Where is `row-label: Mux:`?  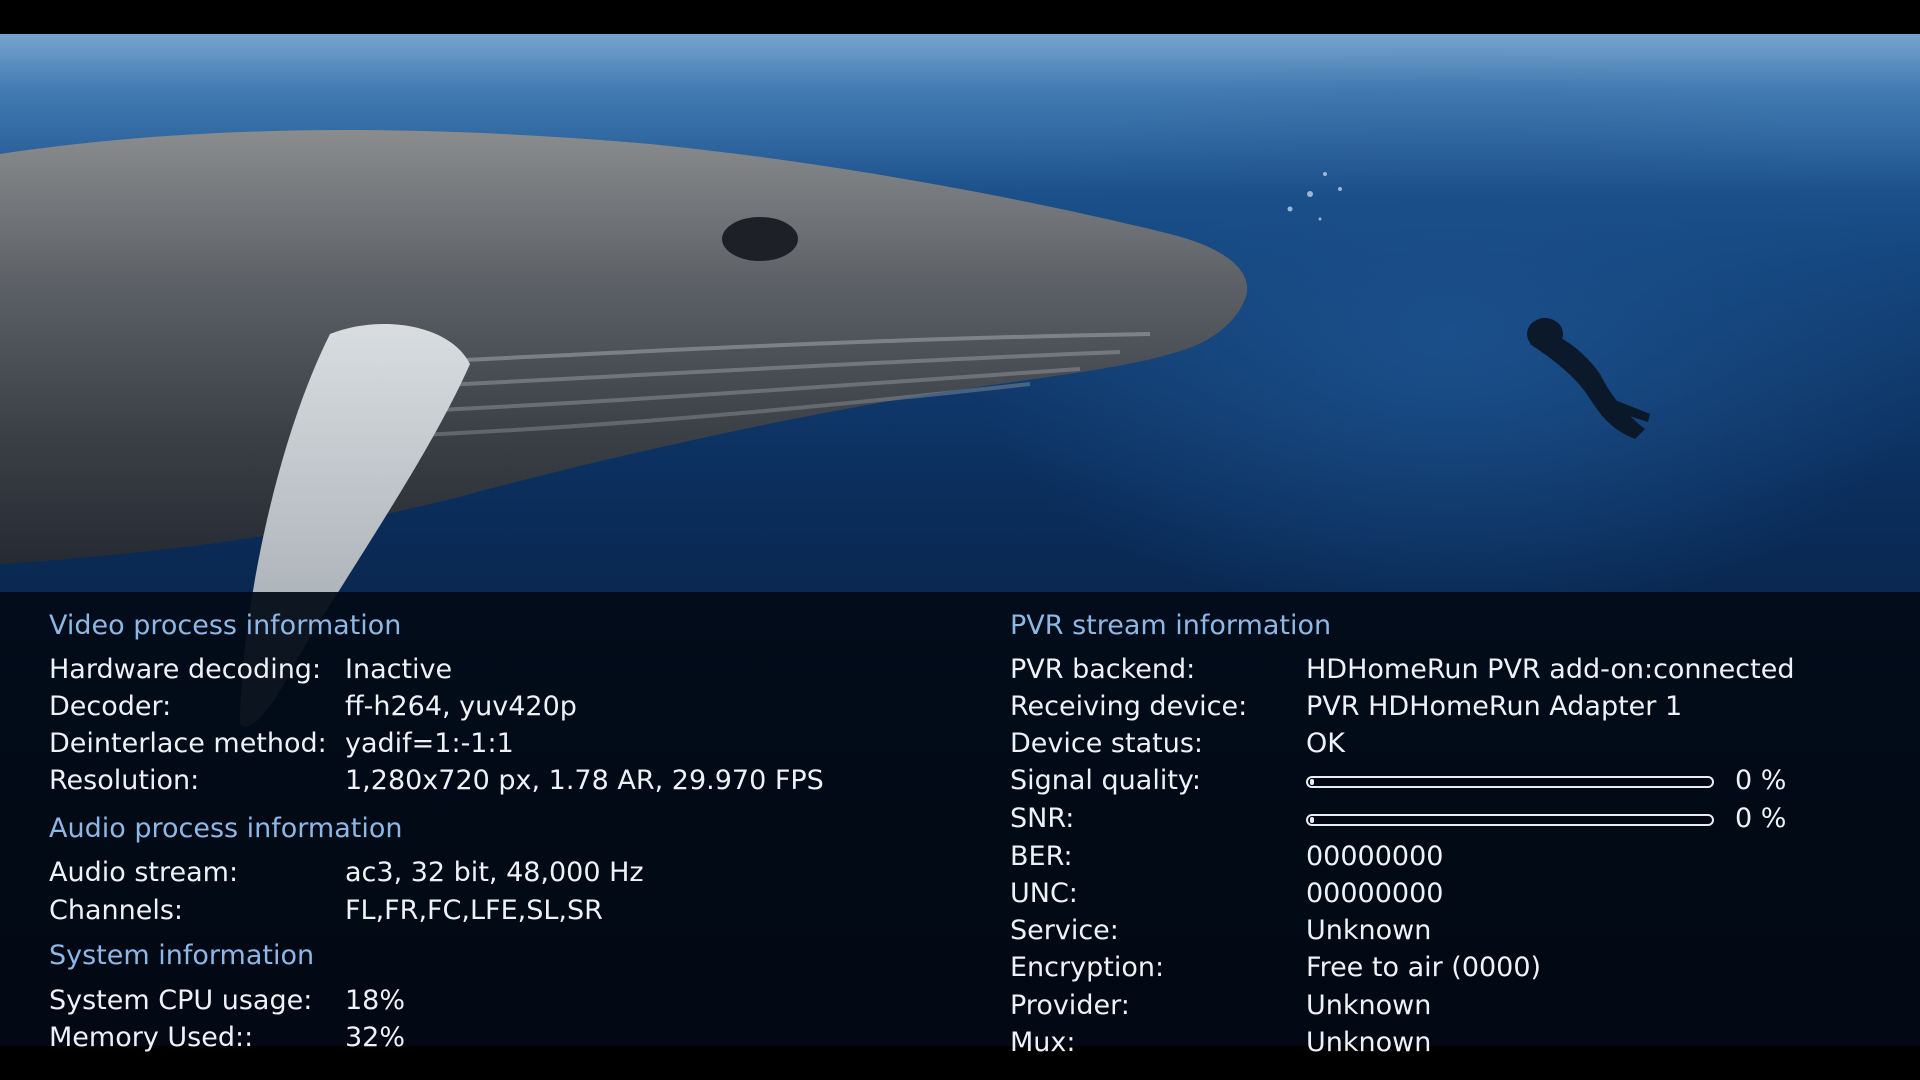
row-label: Mux: is located at coordinates (1043, 1042).